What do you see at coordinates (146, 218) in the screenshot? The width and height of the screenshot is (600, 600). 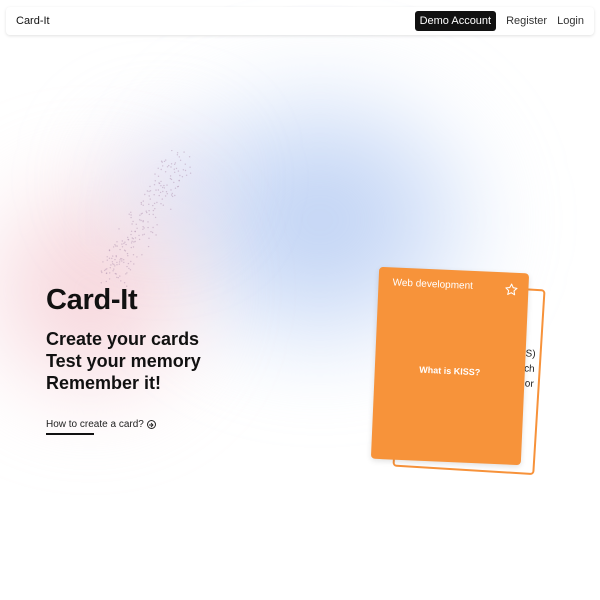 I see `dot-pattern` at bounding box center [146, 218].